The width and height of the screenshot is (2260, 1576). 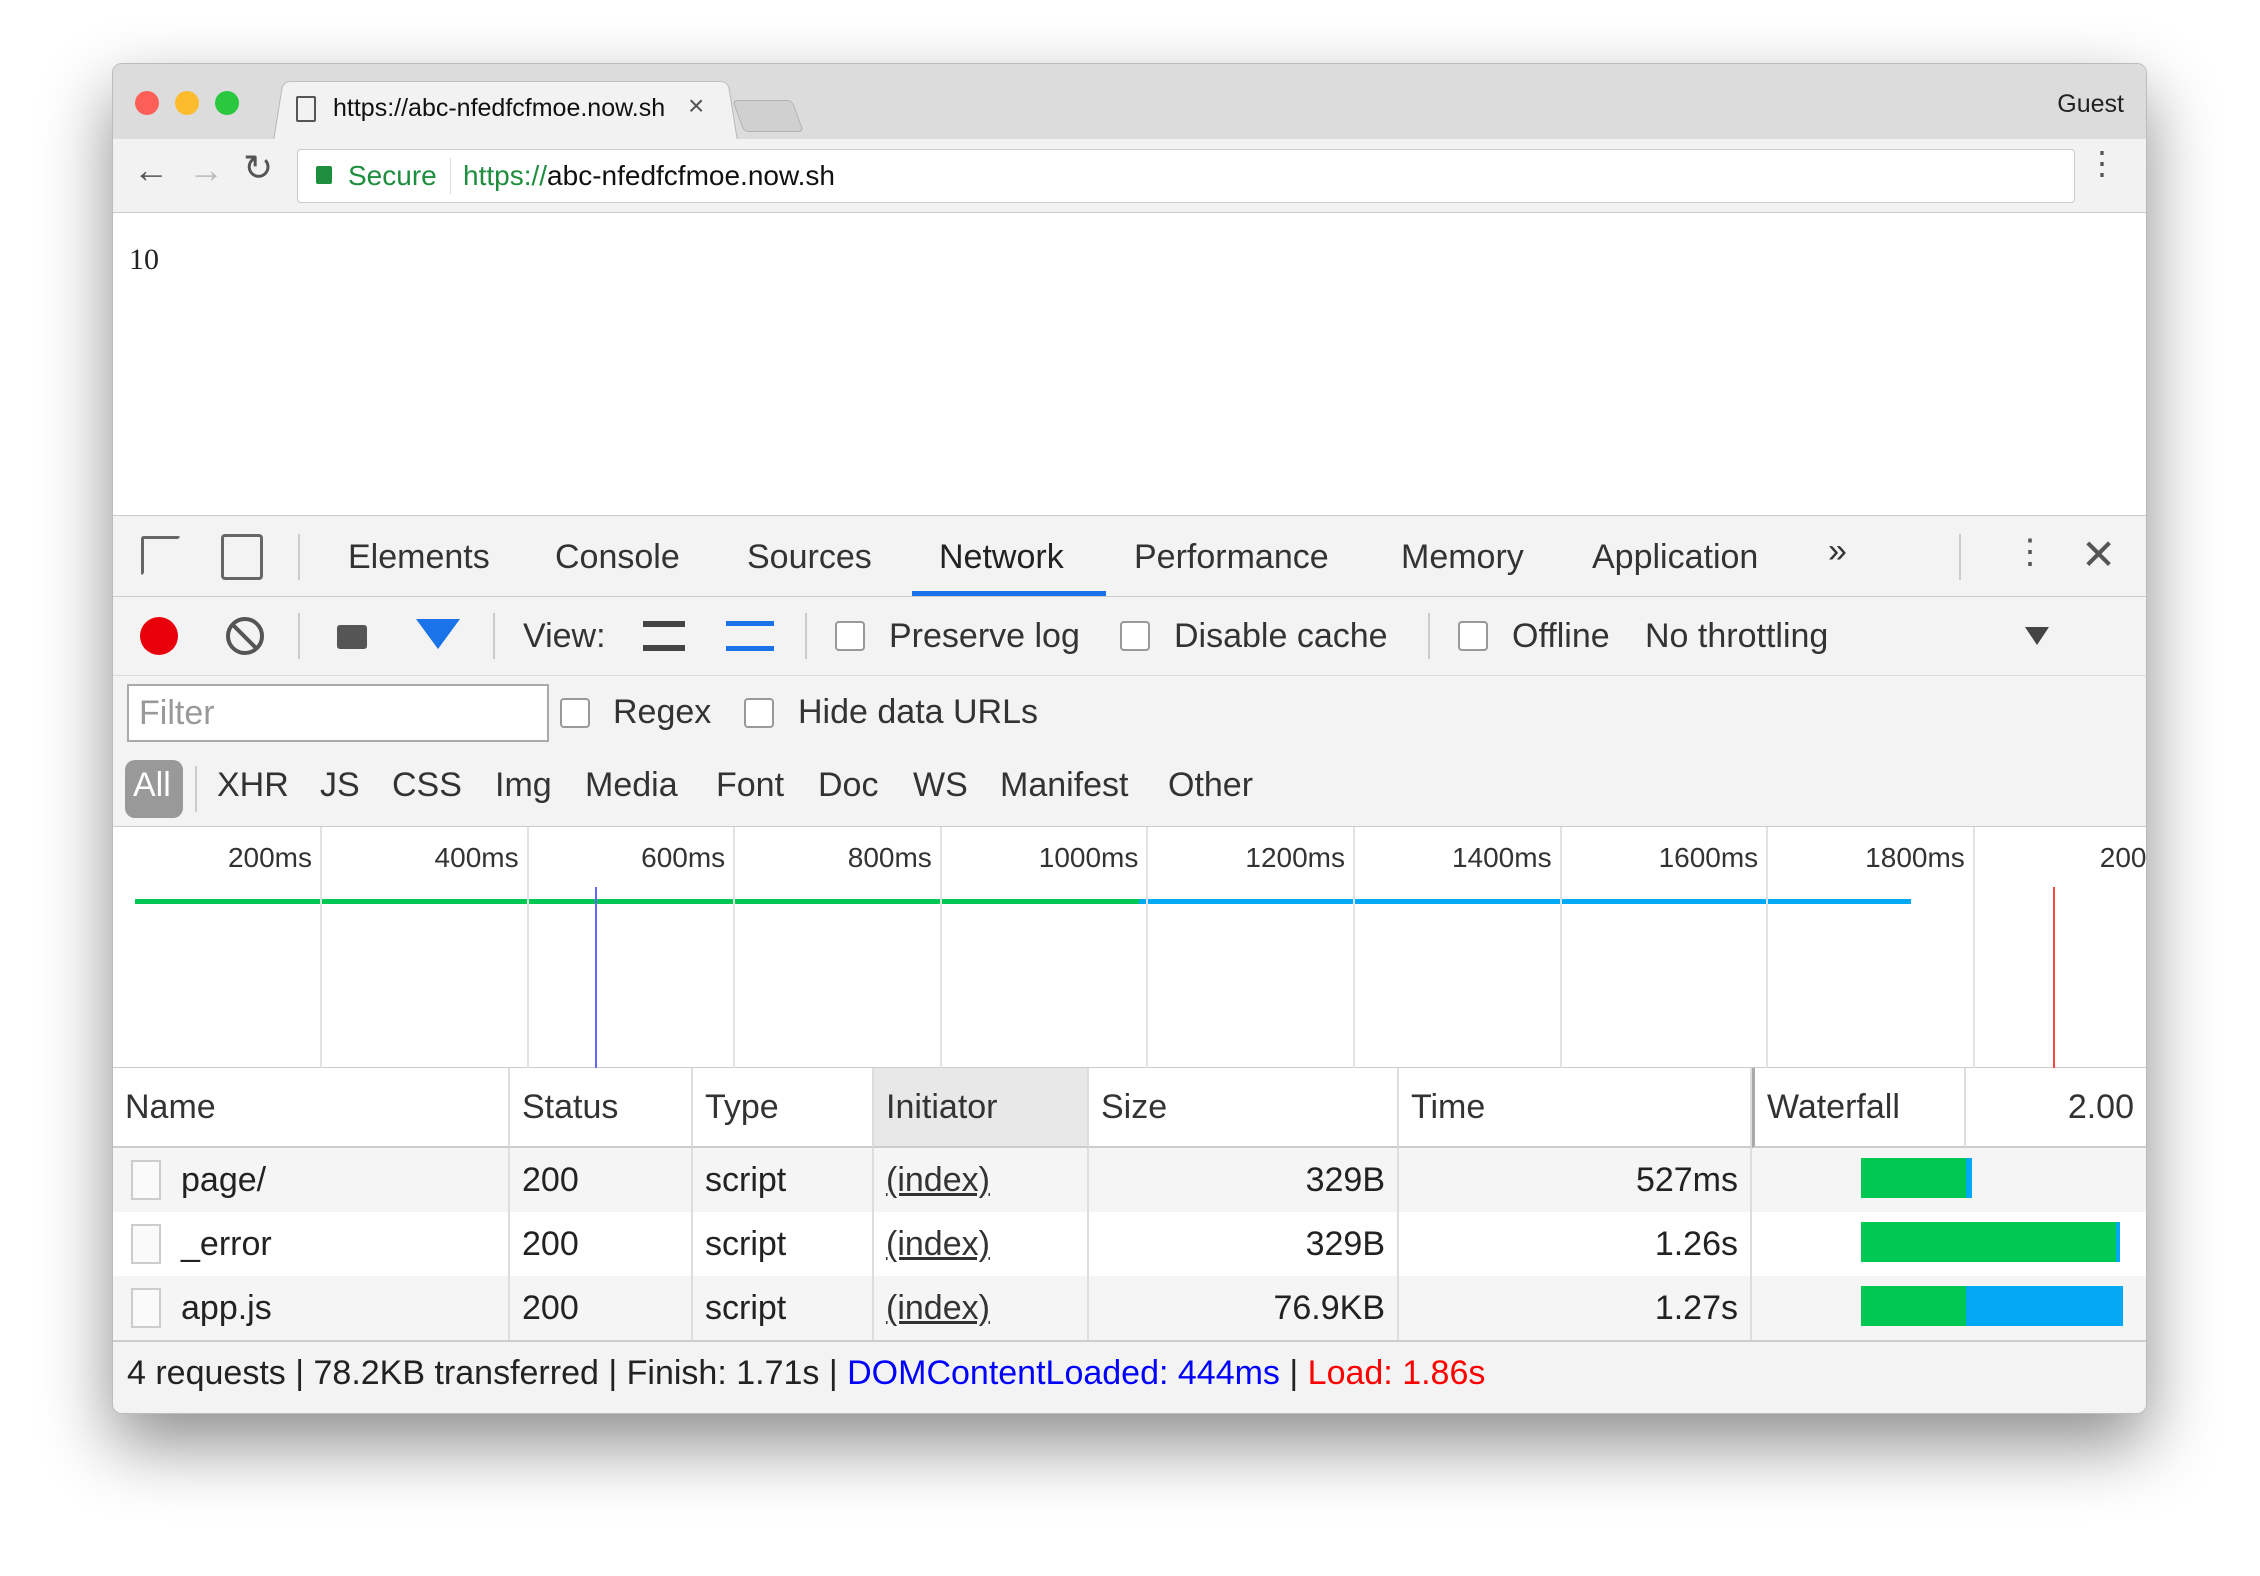 What do you see at coordinates (2030, 552) in the screenshot?
I see `devtools-menu-icon: ⋮` at bounding box center [2030, 552].